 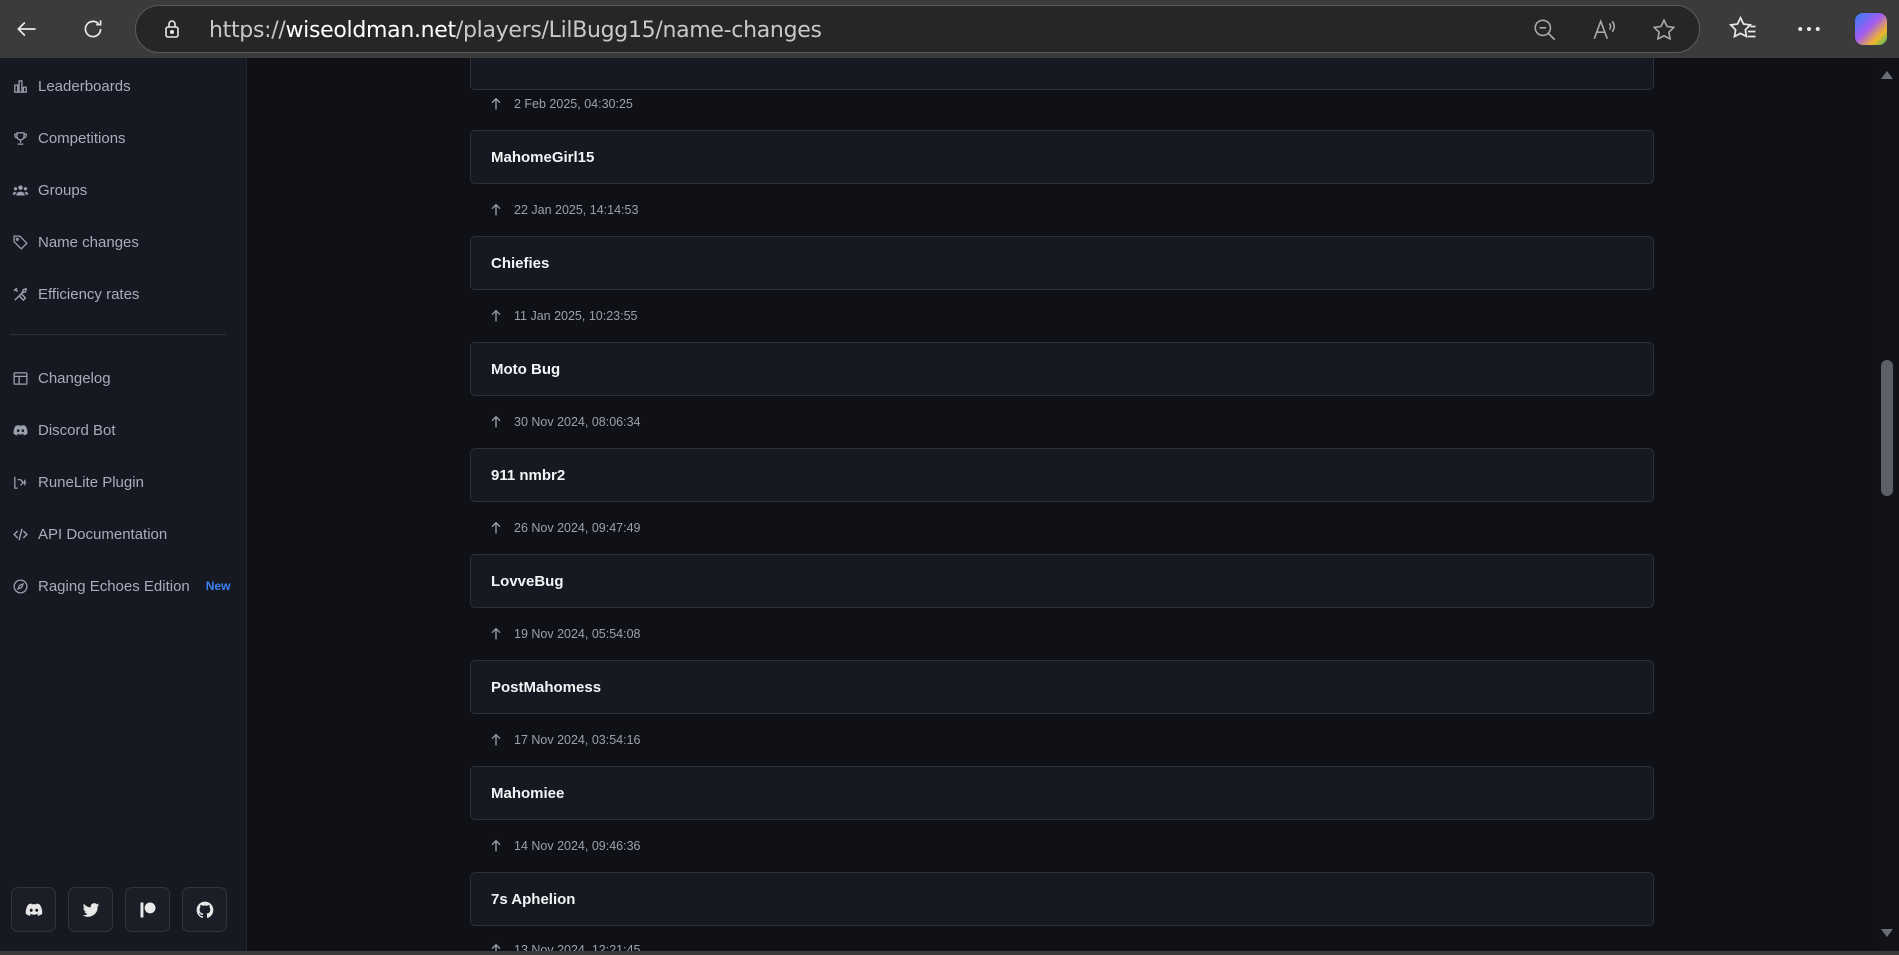 I want to click on name-change-date: 22 Jan 2025, 14:14:53, so click(x=563, y=210).